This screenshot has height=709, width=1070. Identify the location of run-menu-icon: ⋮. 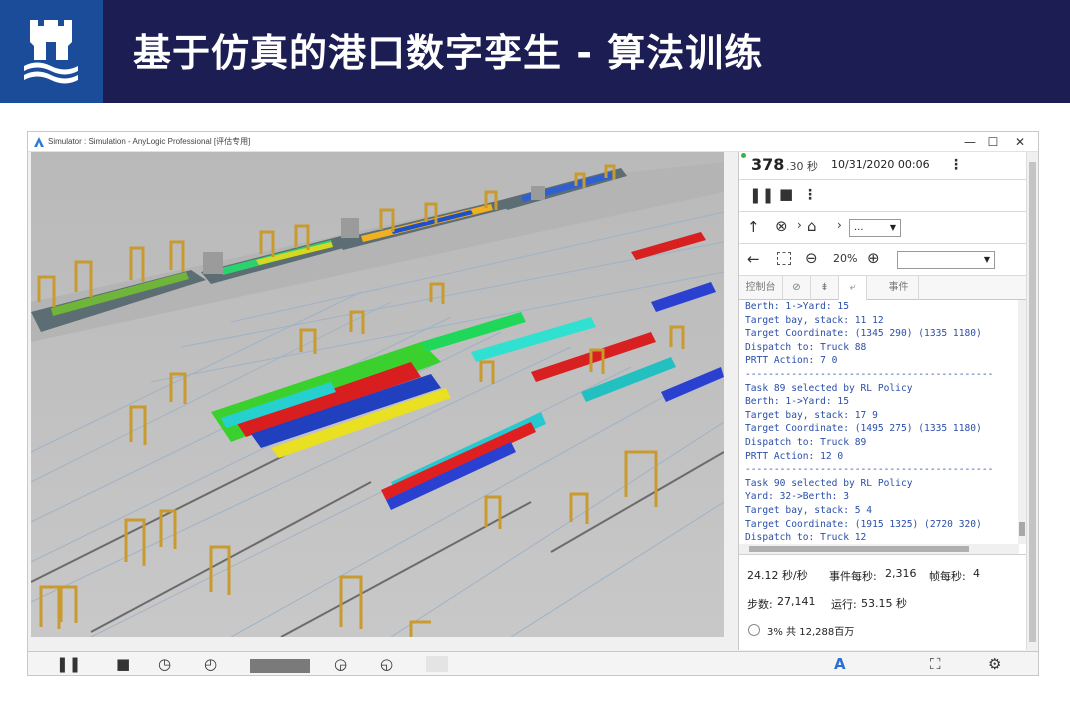
(810, 195).